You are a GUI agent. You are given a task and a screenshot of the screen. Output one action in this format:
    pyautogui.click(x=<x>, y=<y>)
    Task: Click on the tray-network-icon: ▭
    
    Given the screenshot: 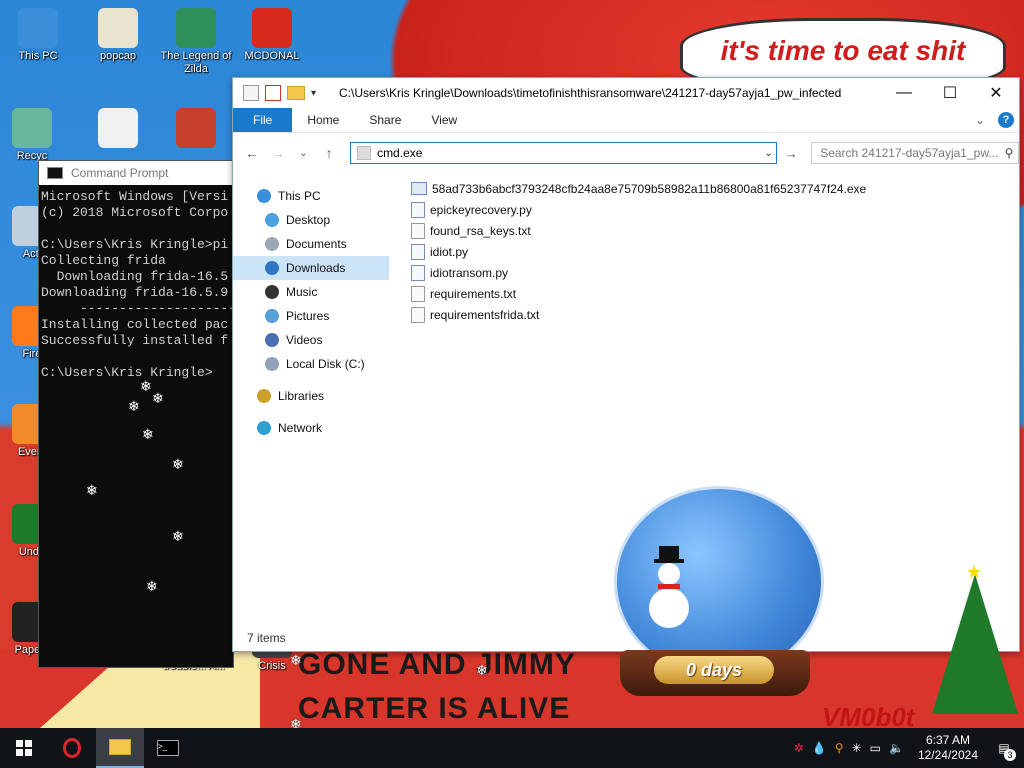 What is the action you would take?
    pyautogui.click(x=875, y=748)
    